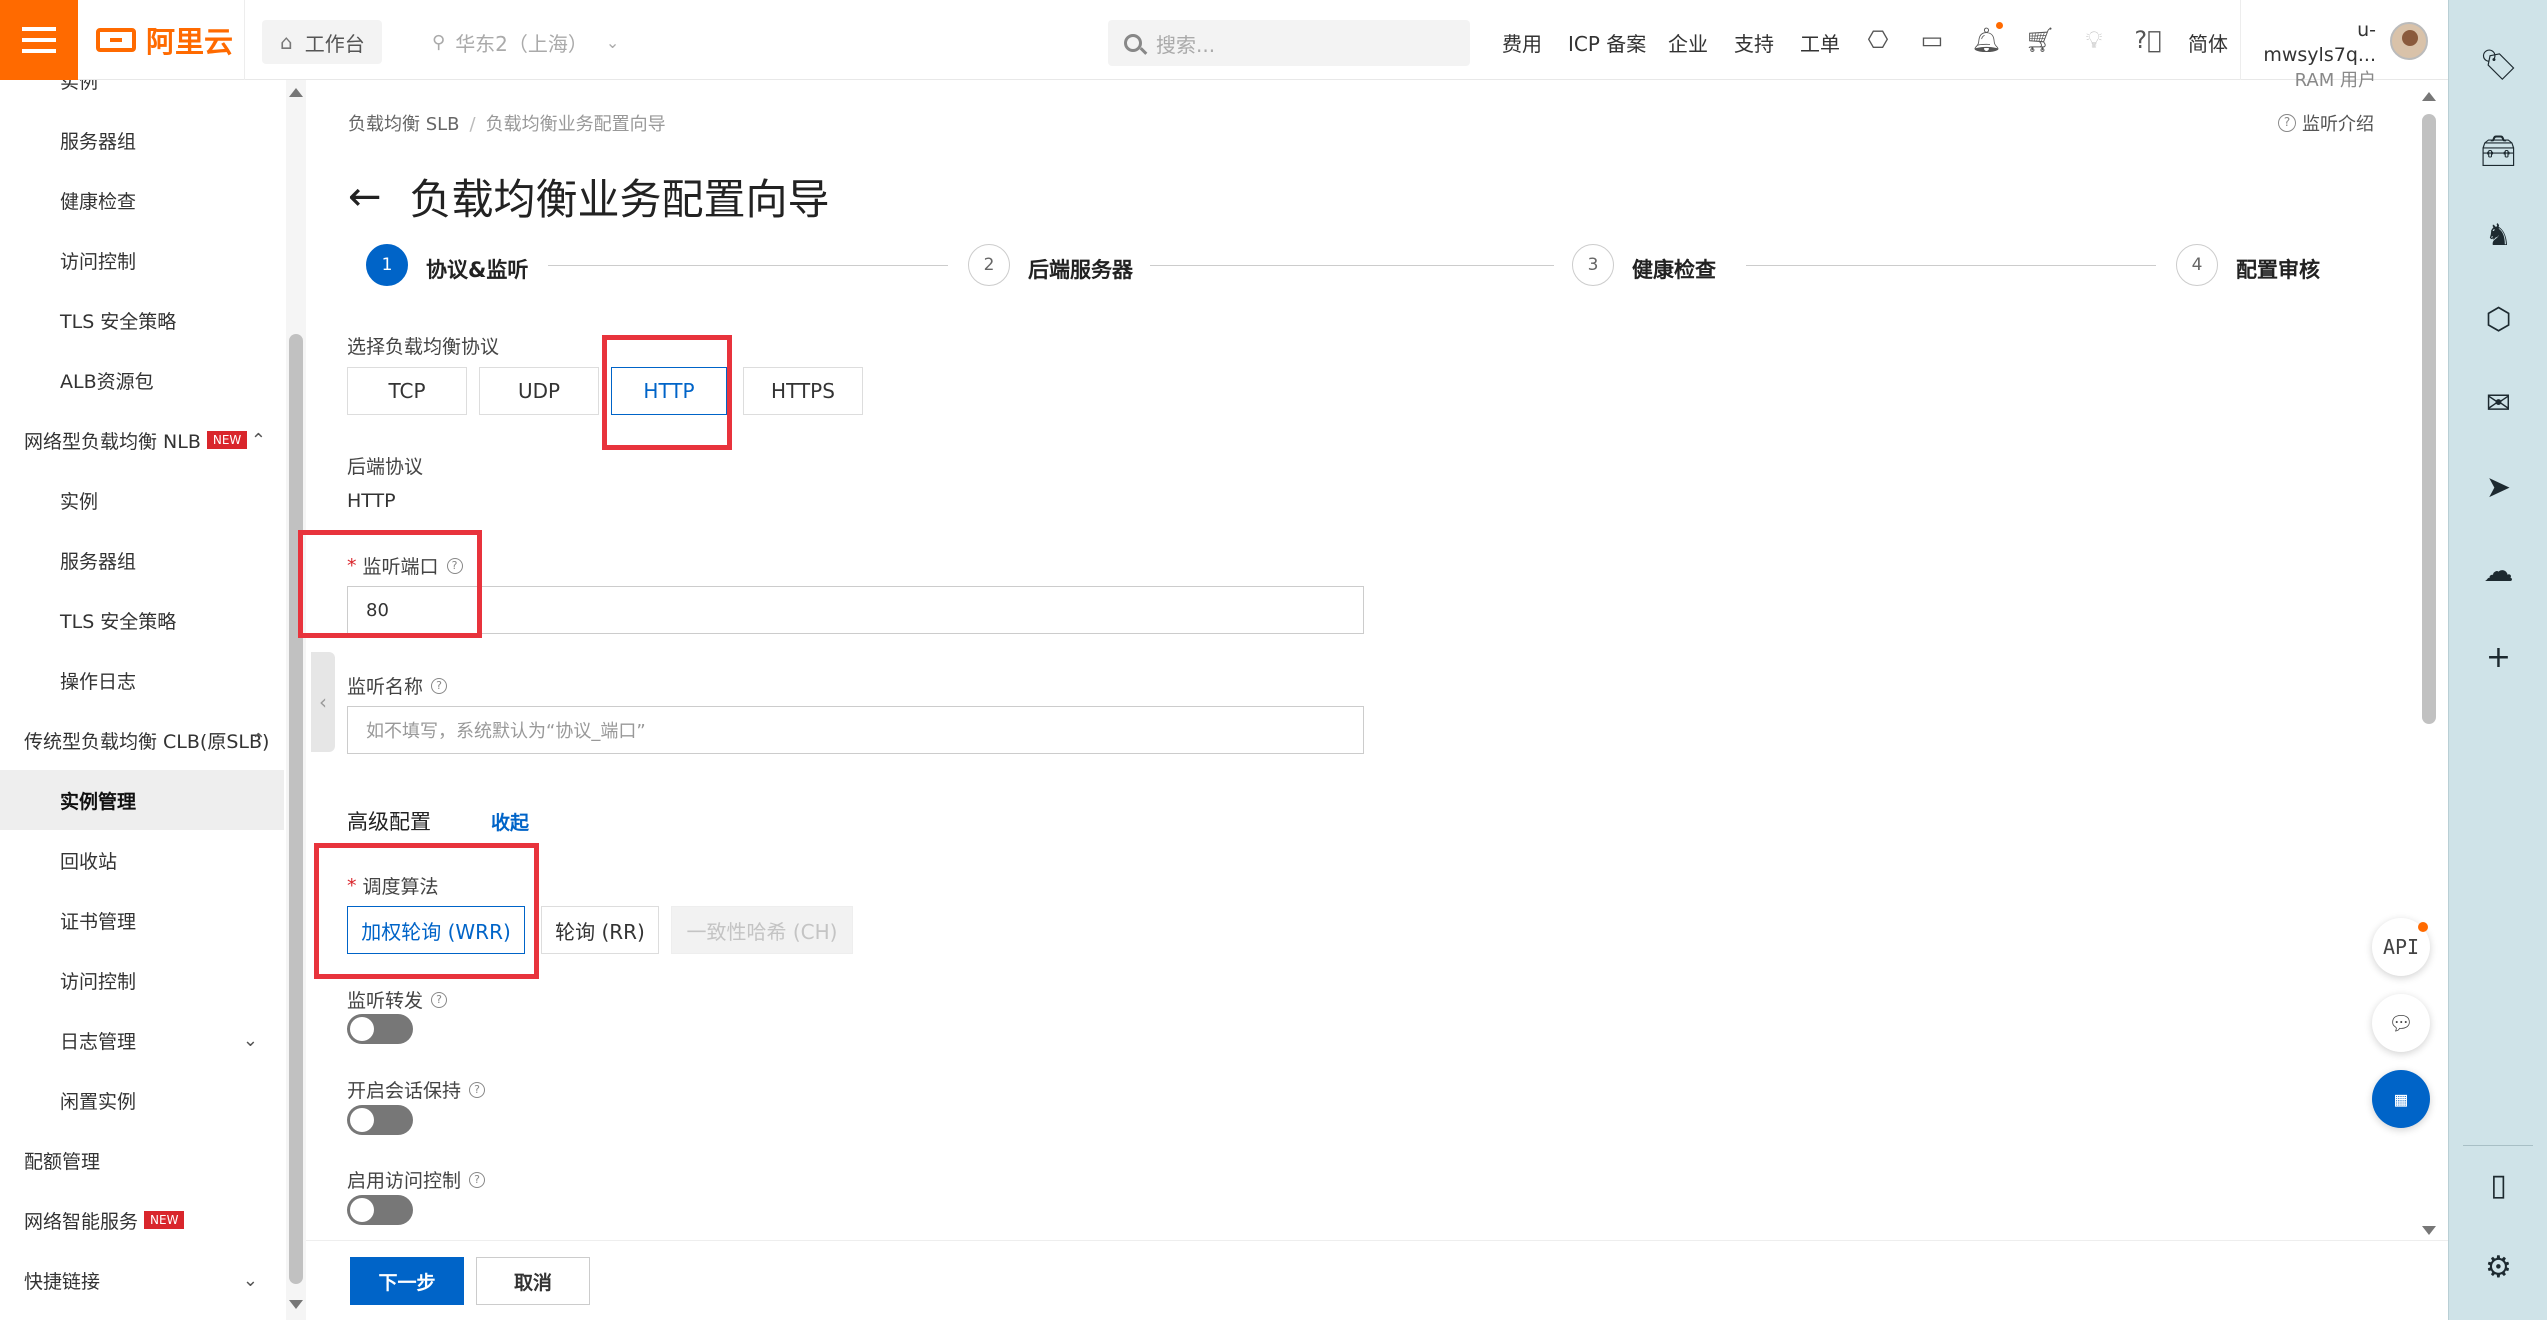 The height and width of the screenshot is (1320, 2547). Describe the element at coordinates (142, 560) in the screenshot. I see `sidebar-item-nlb-server-group: 服务器组` at that location.